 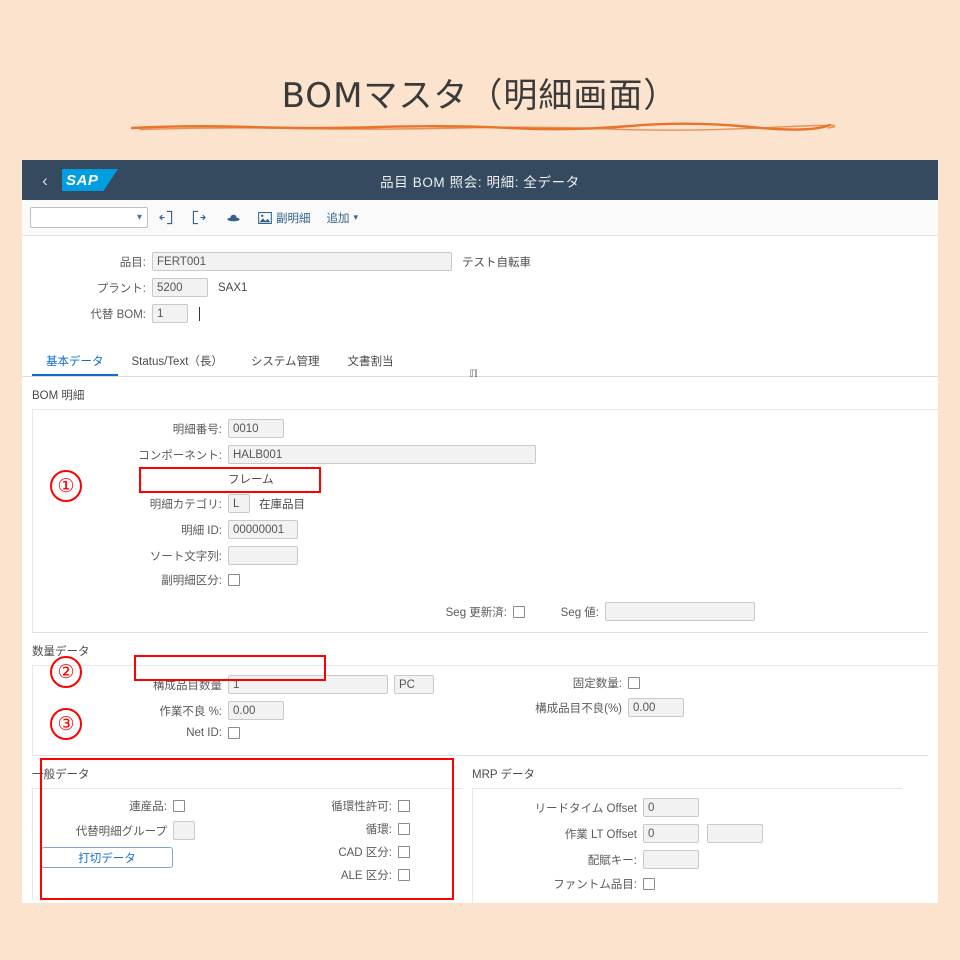 What do you see at coordinates (191, 581) in the screenshot?
I see `sub-item-flag-label: 副明細区分:` at bounding box center [191, 581].